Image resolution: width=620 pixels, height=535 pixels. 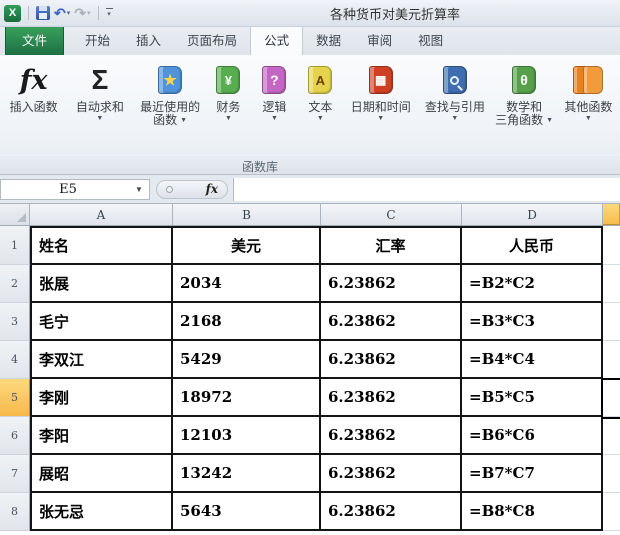 I want to click on tab-view: 视图, so click(x=430, y=40).